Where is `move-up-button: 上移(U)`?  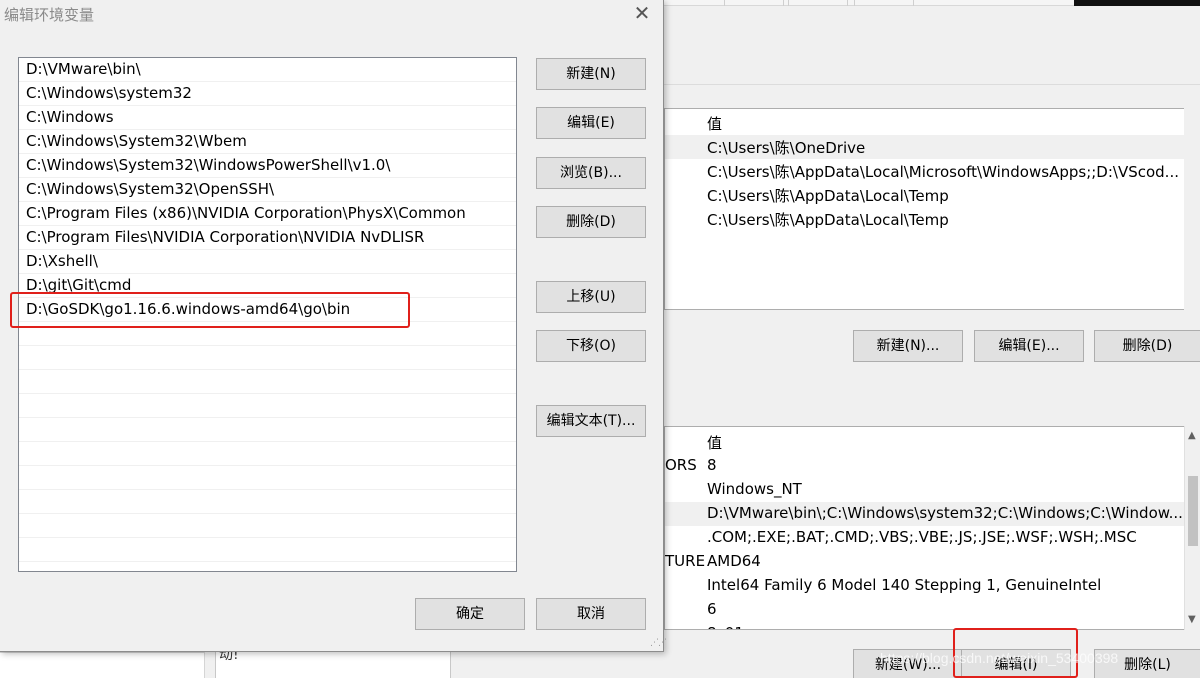 move-up-button: 上移(U) is located at coordinates (591, 297).